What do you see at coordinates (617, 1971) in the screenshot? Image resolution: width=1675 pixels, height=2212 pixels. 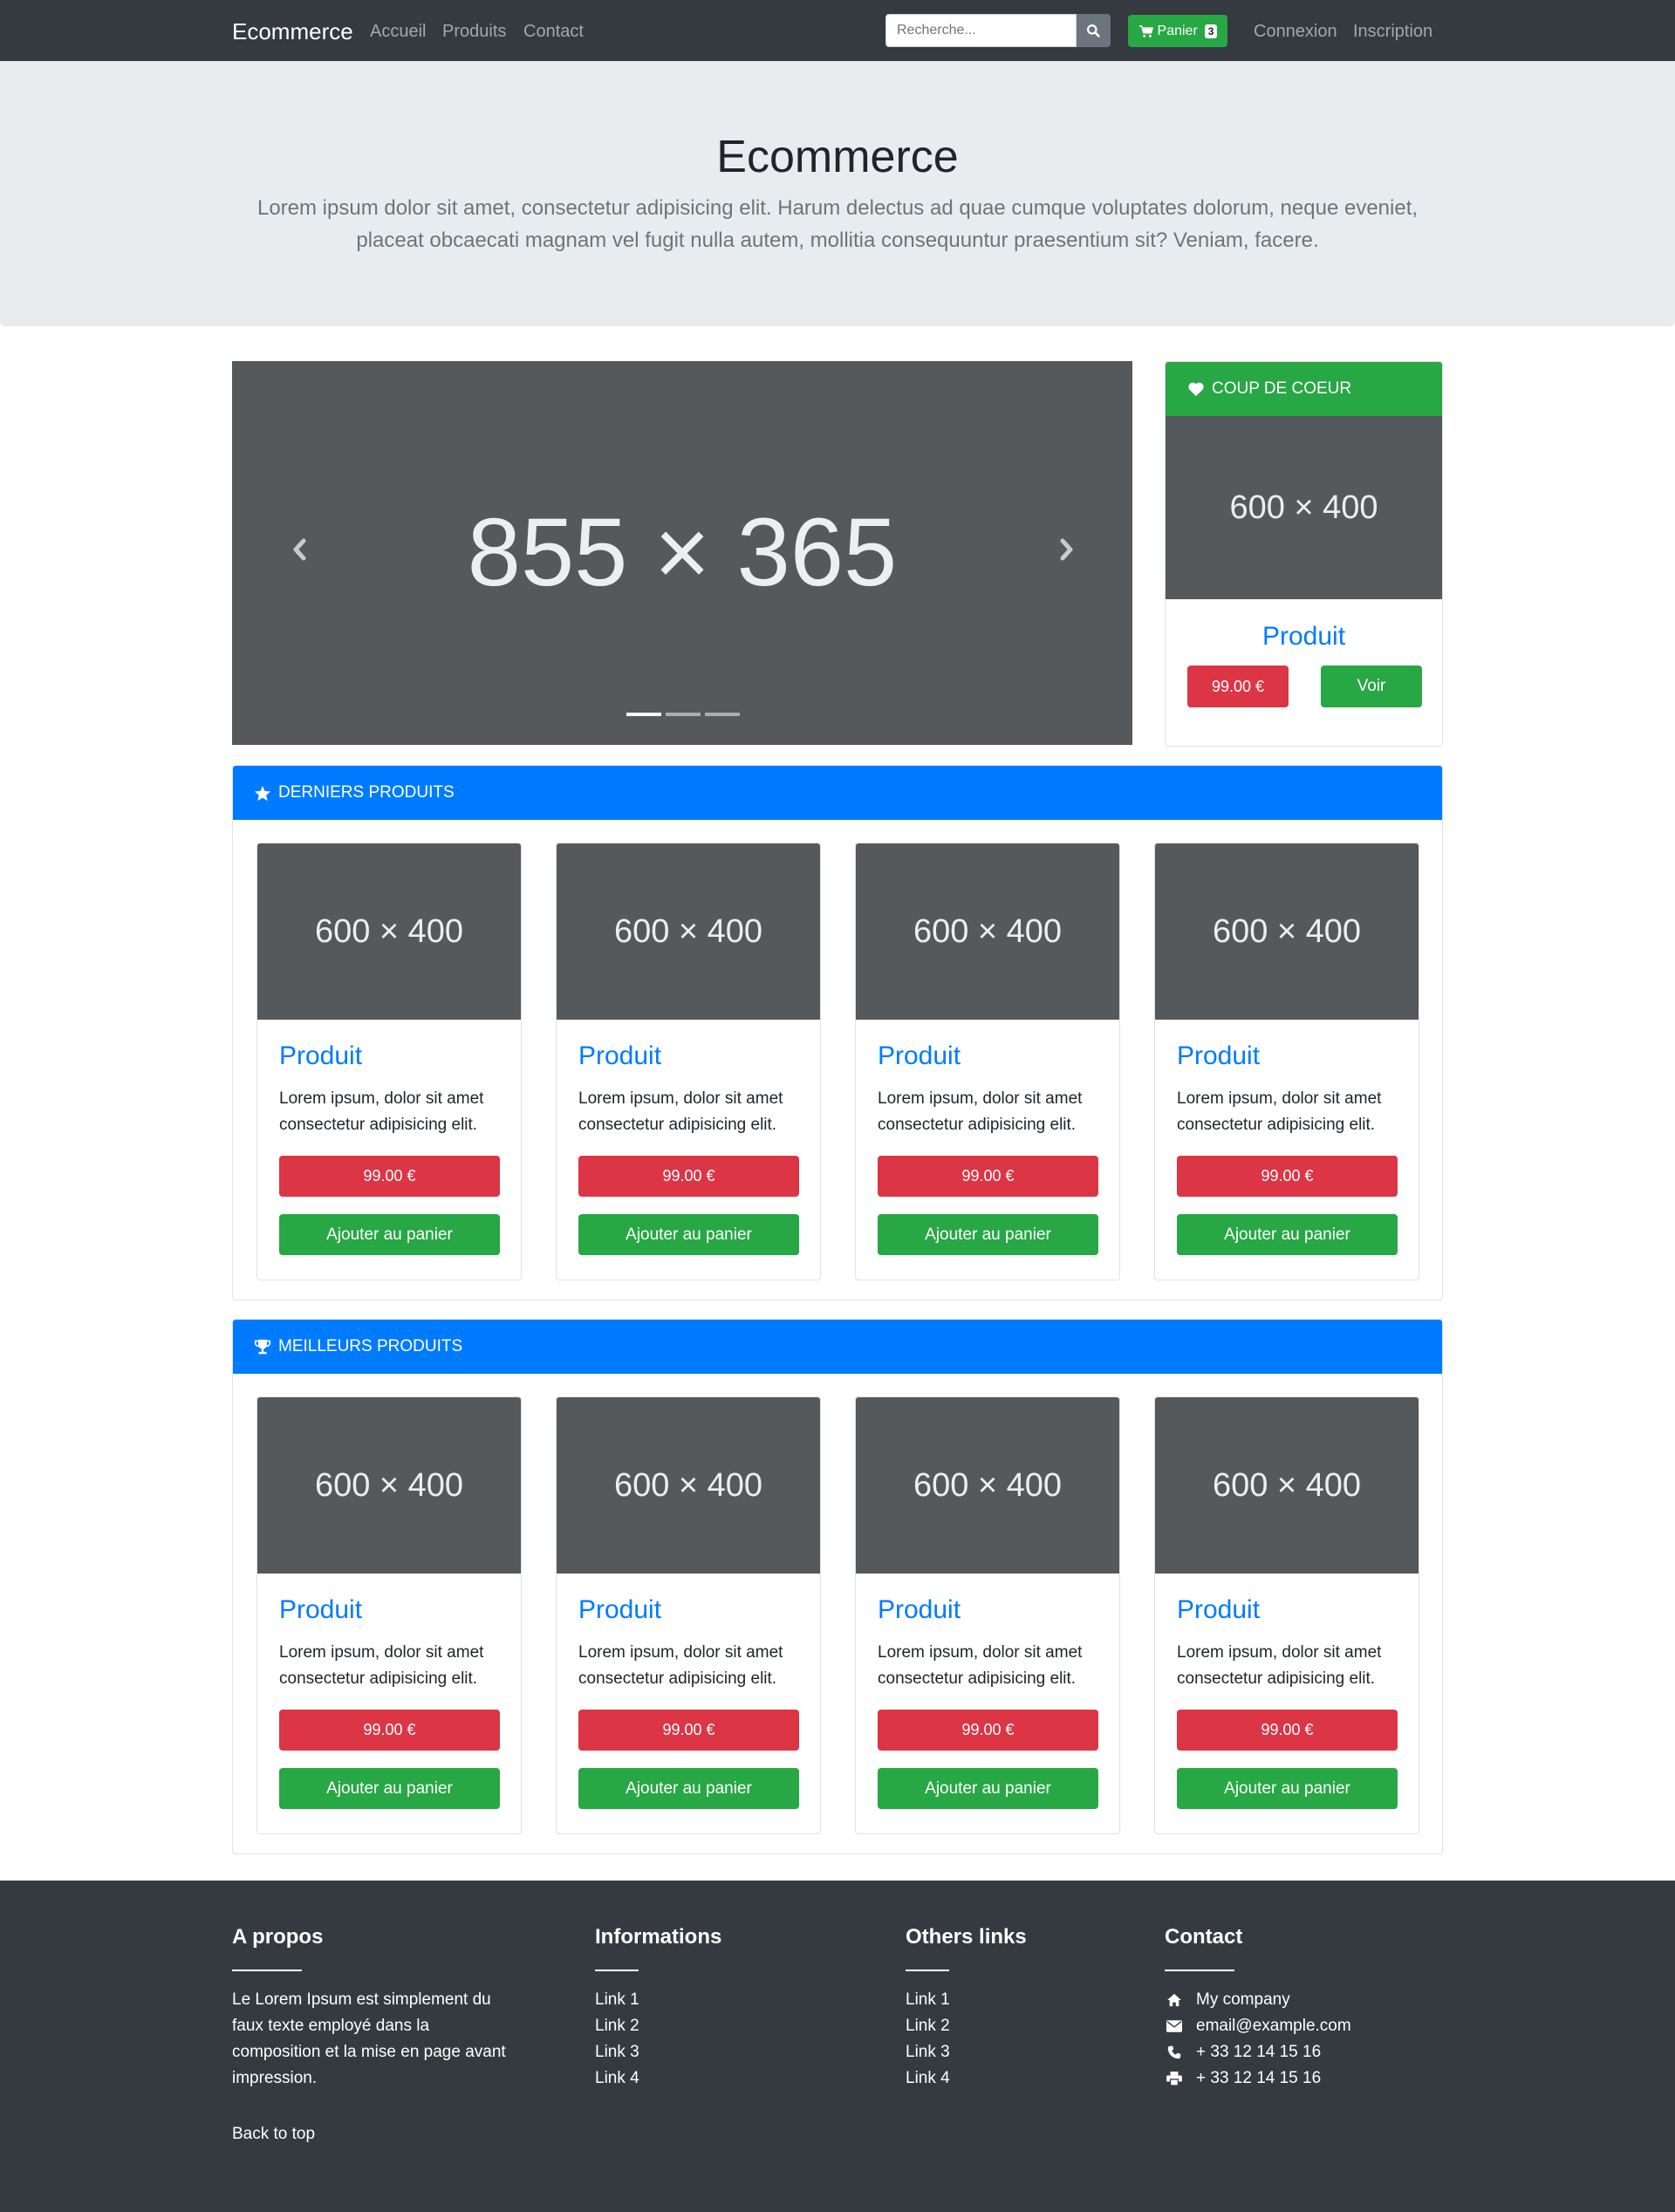 I see `footer-divider` at bounding box center [617, 1971].